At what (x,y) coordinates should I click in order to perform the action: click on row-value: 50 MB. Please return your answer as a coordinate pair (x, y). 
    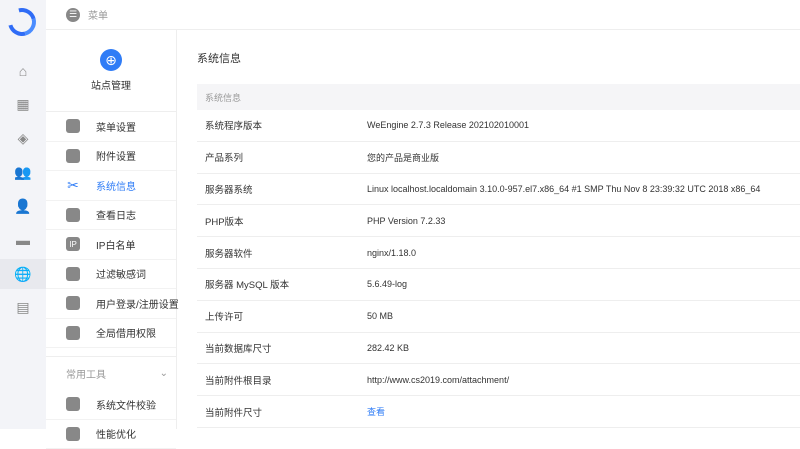
    Looking at the image, I should click on (583, 316).